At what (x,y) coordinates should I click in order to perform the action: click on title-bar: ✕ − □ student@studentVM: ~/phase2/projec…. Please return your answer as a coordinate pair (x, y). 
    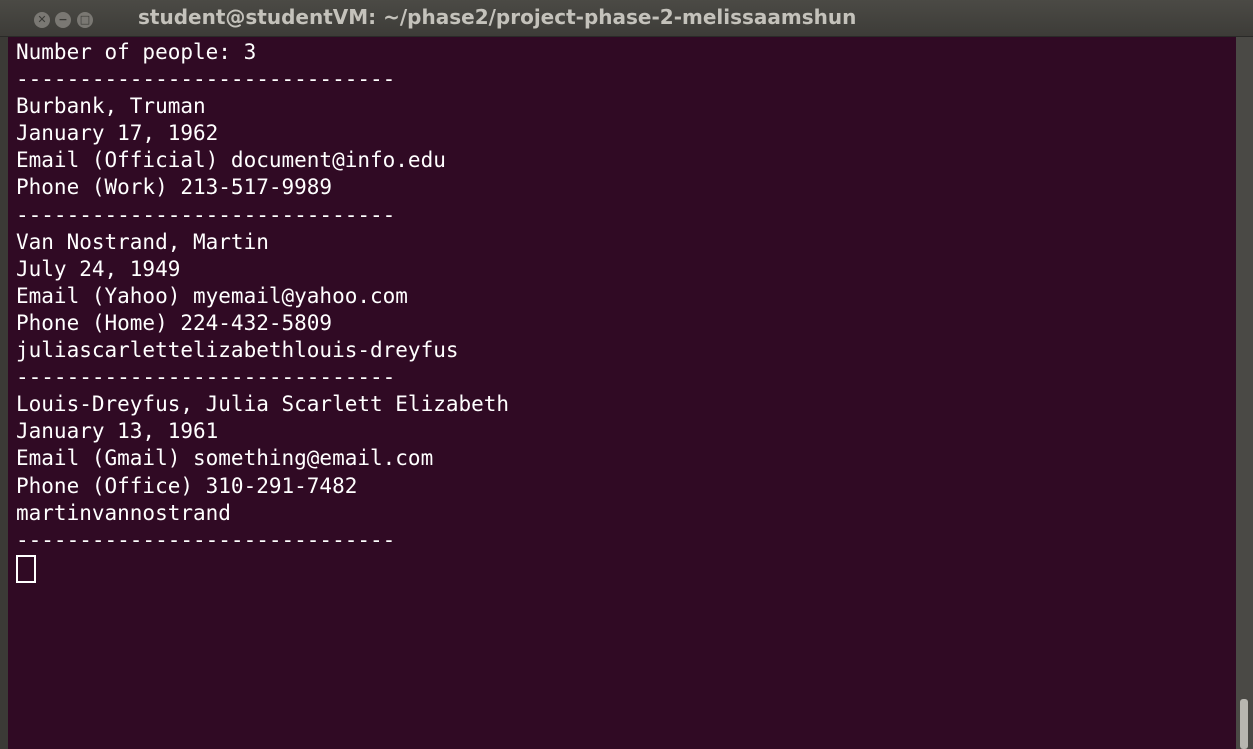
    Looking at the image, I should click on (626, 18).